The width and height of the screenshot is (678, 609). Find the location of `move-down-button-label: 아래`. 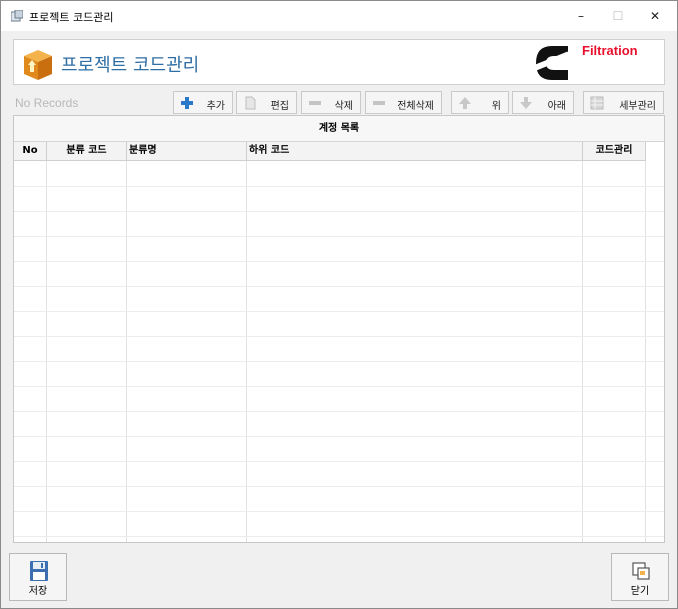

move-down-button-label: 아래 is located at coordinates (556, 106).